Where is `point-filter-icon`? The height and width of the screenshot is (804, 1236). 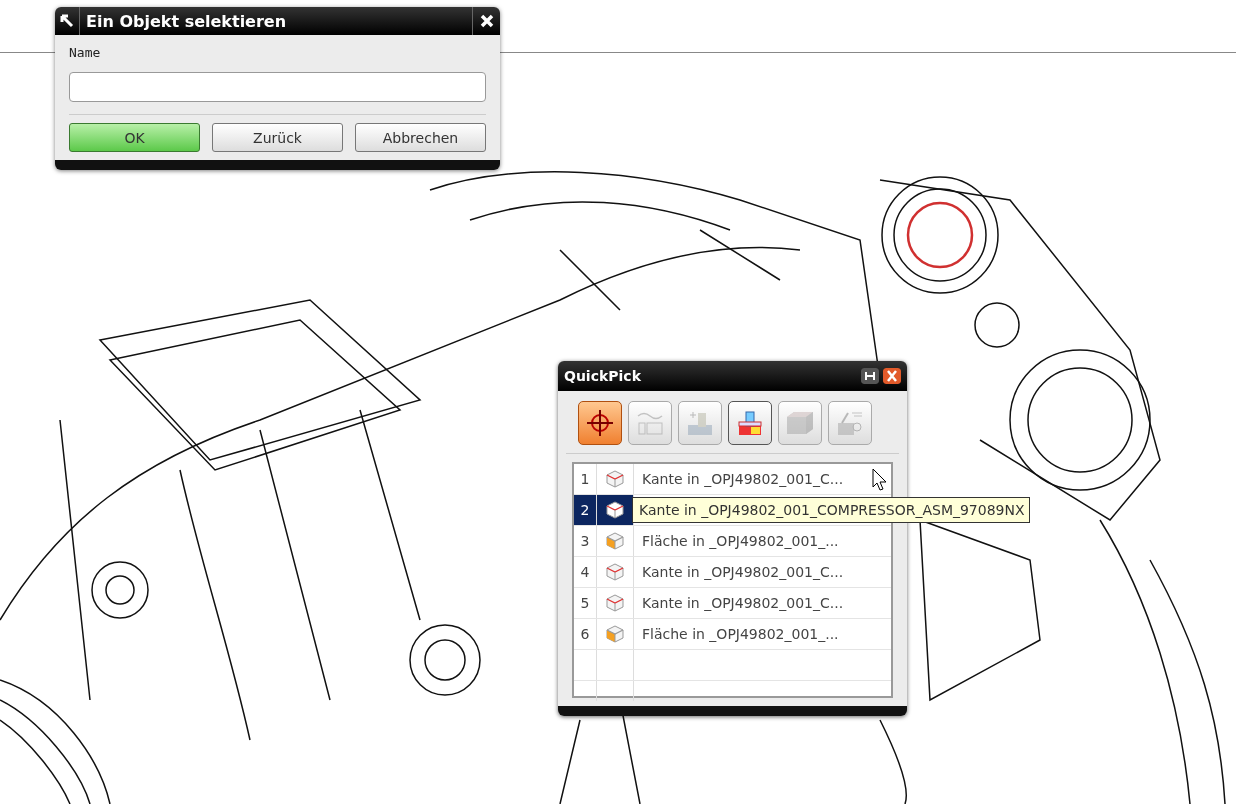 point-filter-icon is located at coordinates (600, 423).